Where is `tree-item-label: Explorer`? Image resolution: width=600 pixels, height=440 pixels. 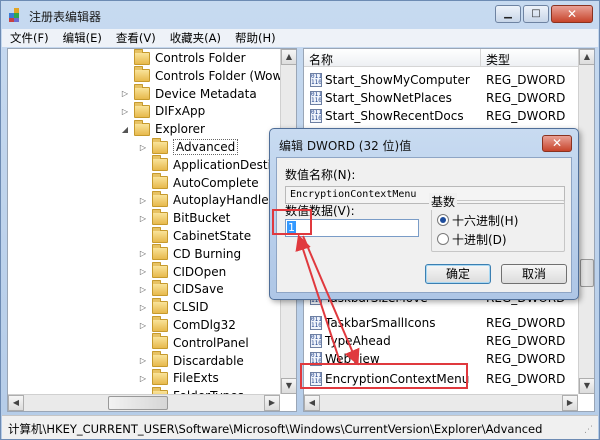 tree-item-label: Explorer is located at coordinates (180, 129).